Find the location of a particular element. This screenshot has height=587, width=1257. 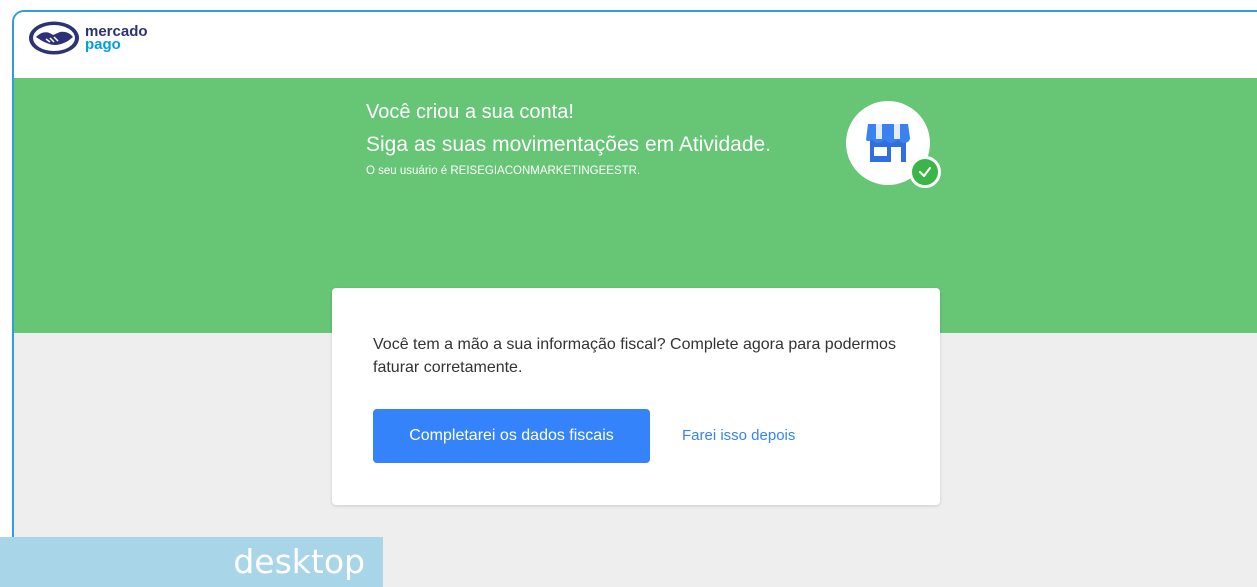

top-header: mercado pago is located at coordinates (635, 45).